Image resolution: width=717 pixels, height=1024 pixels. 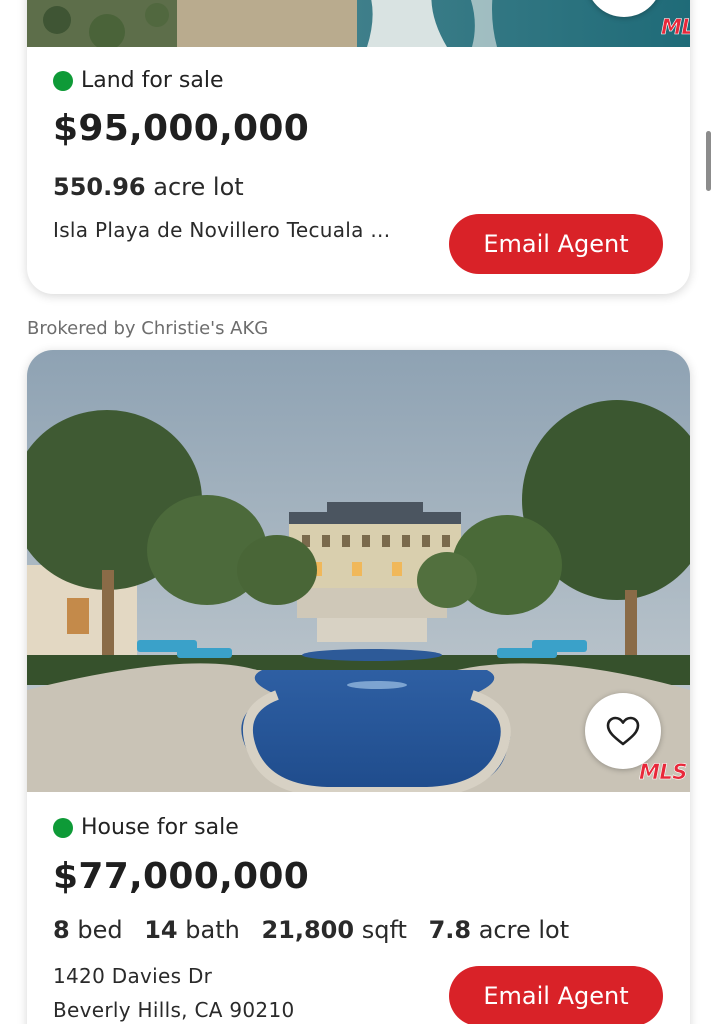 I want to click on heart-outline-icon, so click(x=623, y=731).